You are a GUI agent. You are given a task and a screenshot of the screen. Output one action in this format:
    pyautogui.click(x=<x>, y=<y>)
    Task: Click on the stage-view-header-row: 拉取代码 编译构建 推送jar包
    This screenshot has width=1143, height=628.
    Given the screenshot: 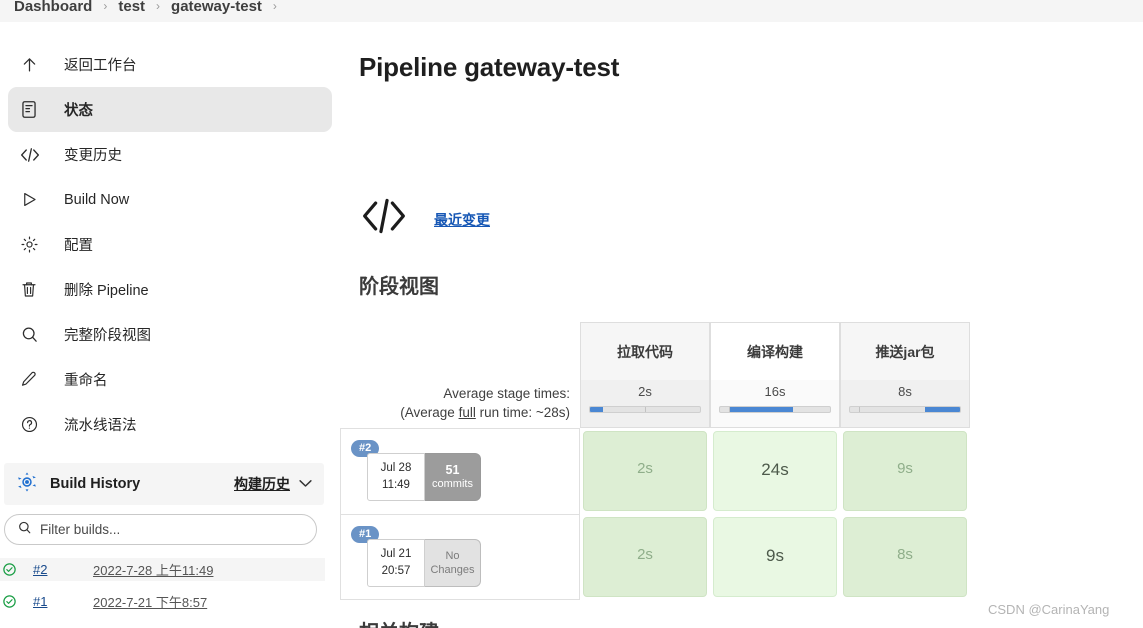 What is the action you would take?
    pyautogui.click(x=741, y=351)
    